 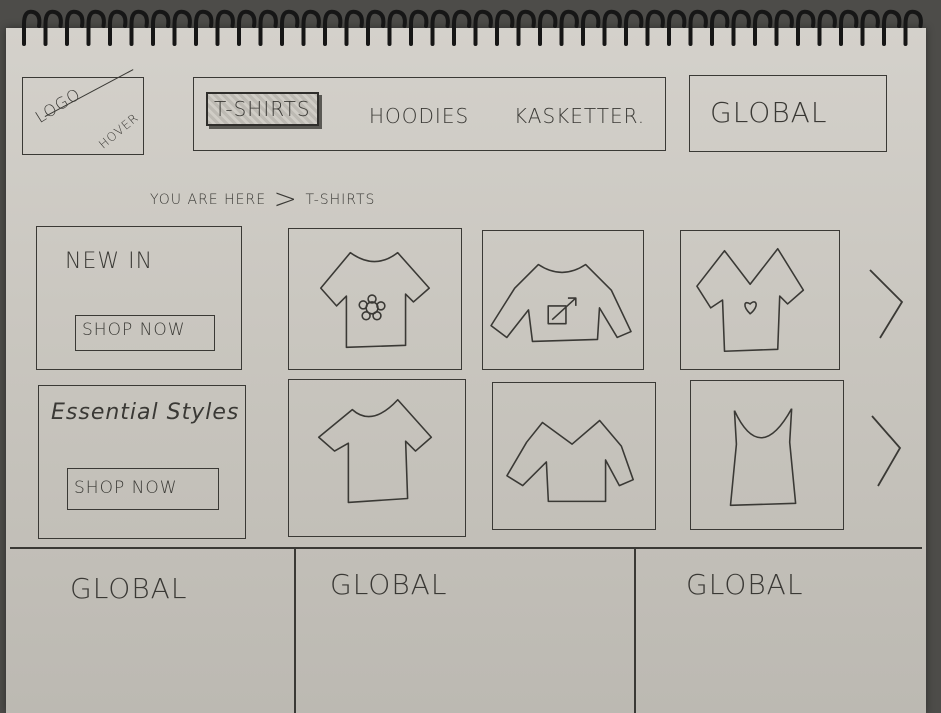 What do you see at coordinates (262, 109) in the screenshot?
I see `nav-tab-tshirts: T-SHIRTS` at bounding box center [262, 109].